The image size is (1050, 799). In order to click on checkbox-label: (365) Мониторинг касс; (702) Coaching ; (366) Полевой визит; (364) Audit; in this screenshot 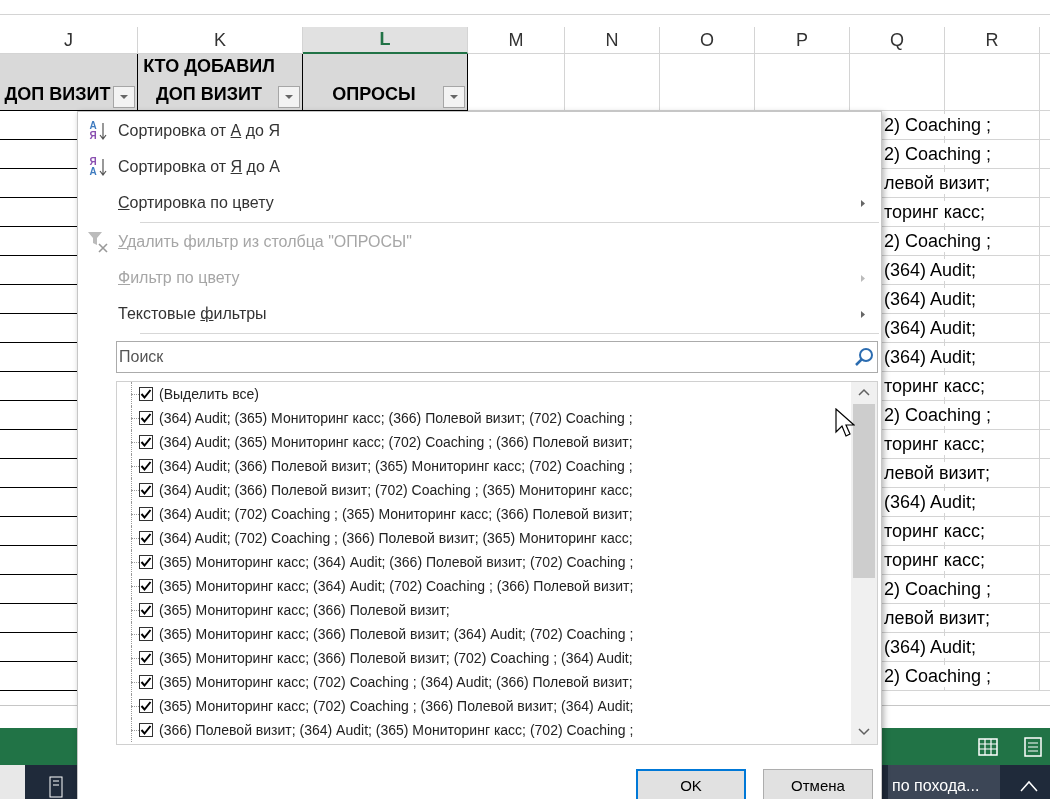, I will do `click(396, 706)`.